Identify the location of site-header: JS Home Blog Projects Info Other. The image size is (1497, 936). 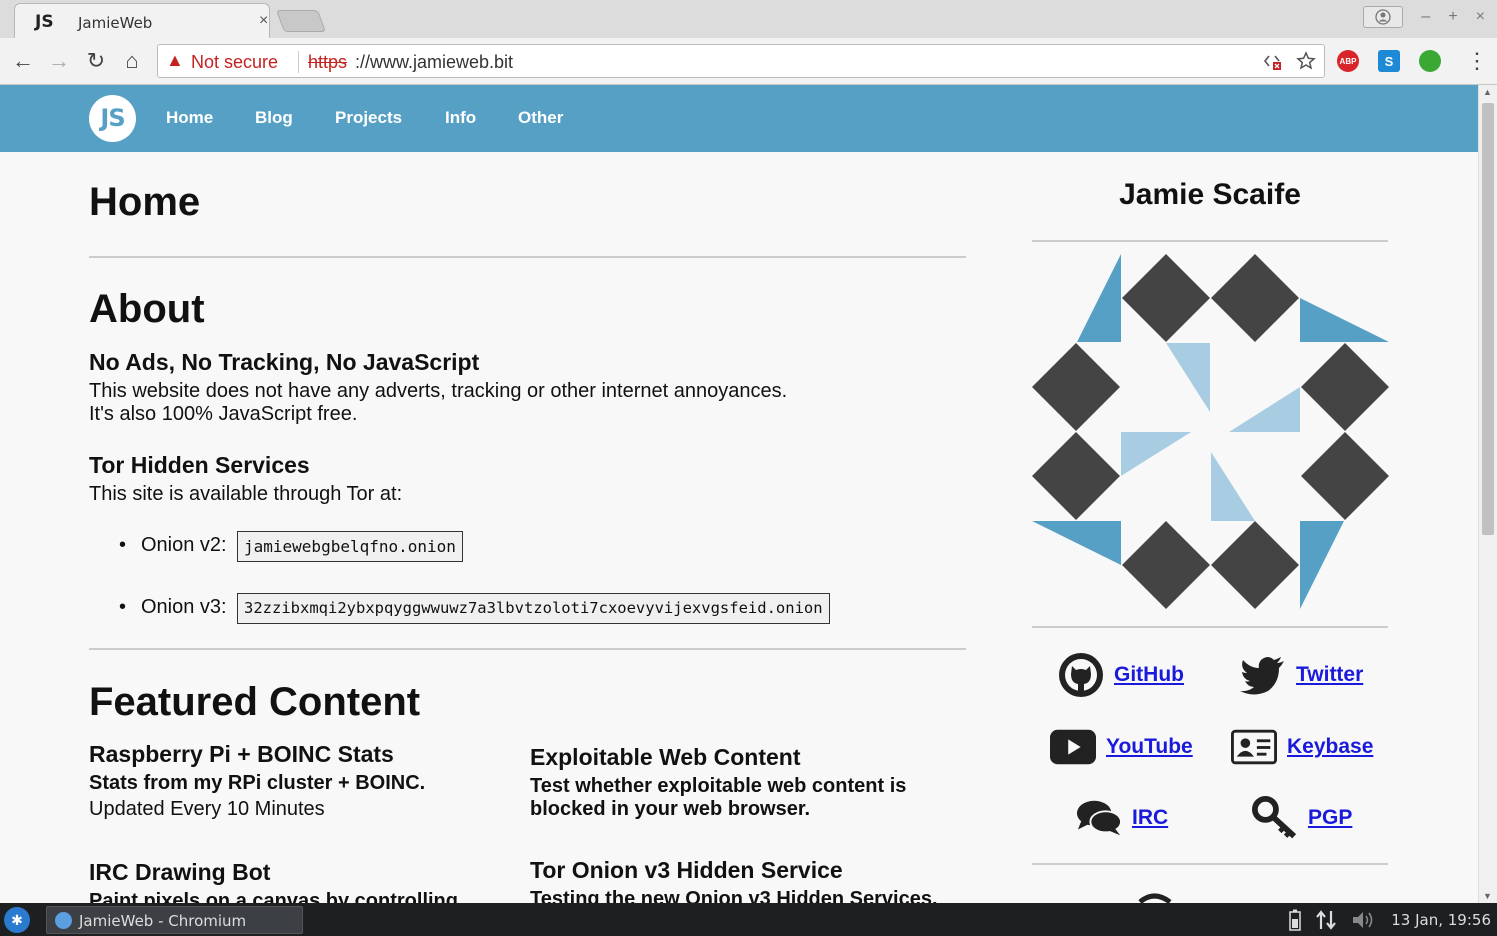
(739, 118).